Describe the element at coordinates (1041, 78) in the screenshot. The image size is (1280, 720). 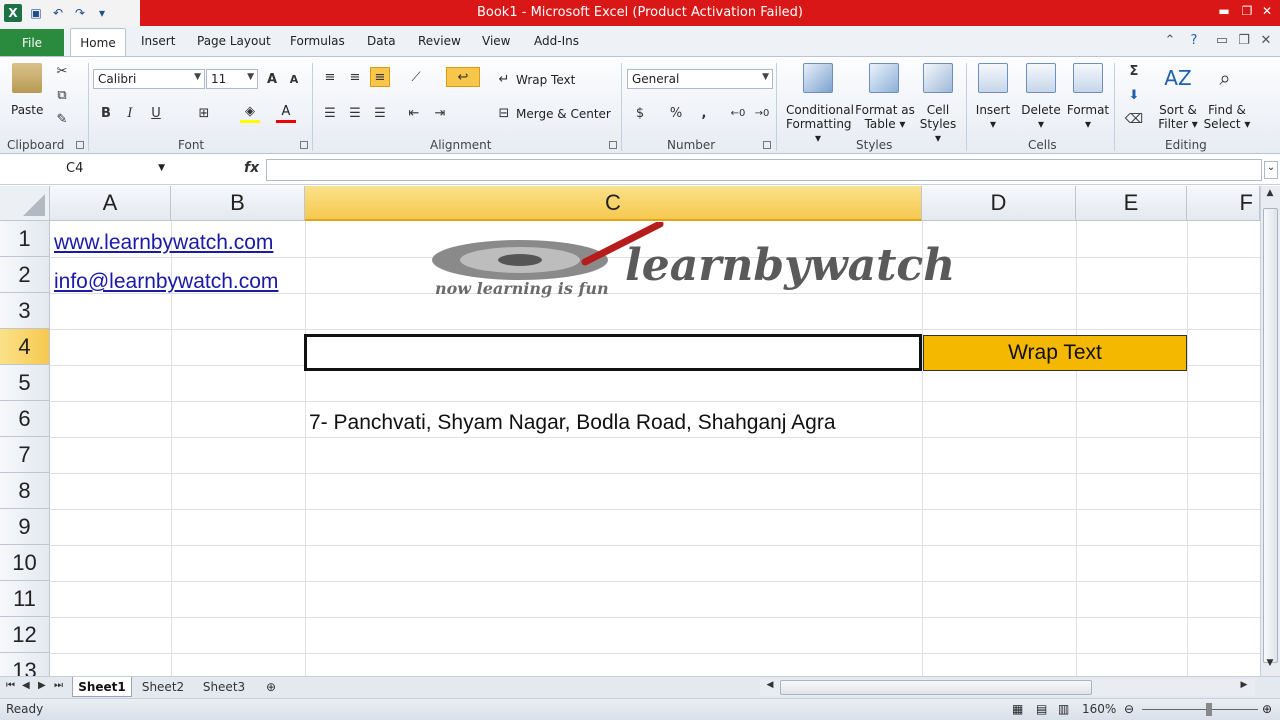
I see `delete-cells-icon` at that location.